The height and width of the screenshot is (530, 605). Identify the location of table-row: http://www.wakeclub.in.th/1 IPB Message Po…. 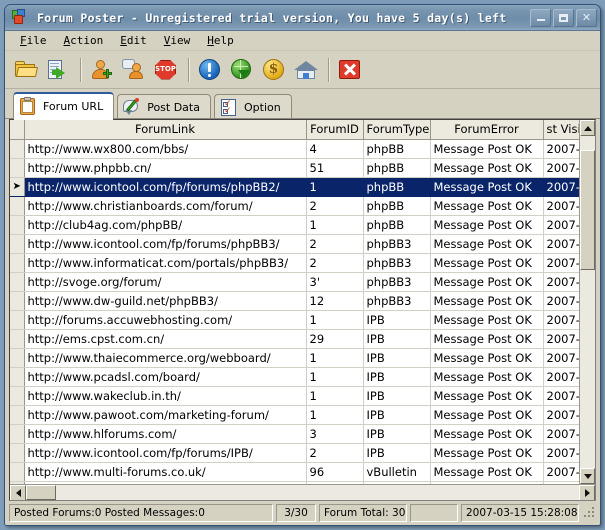
(294, 396).